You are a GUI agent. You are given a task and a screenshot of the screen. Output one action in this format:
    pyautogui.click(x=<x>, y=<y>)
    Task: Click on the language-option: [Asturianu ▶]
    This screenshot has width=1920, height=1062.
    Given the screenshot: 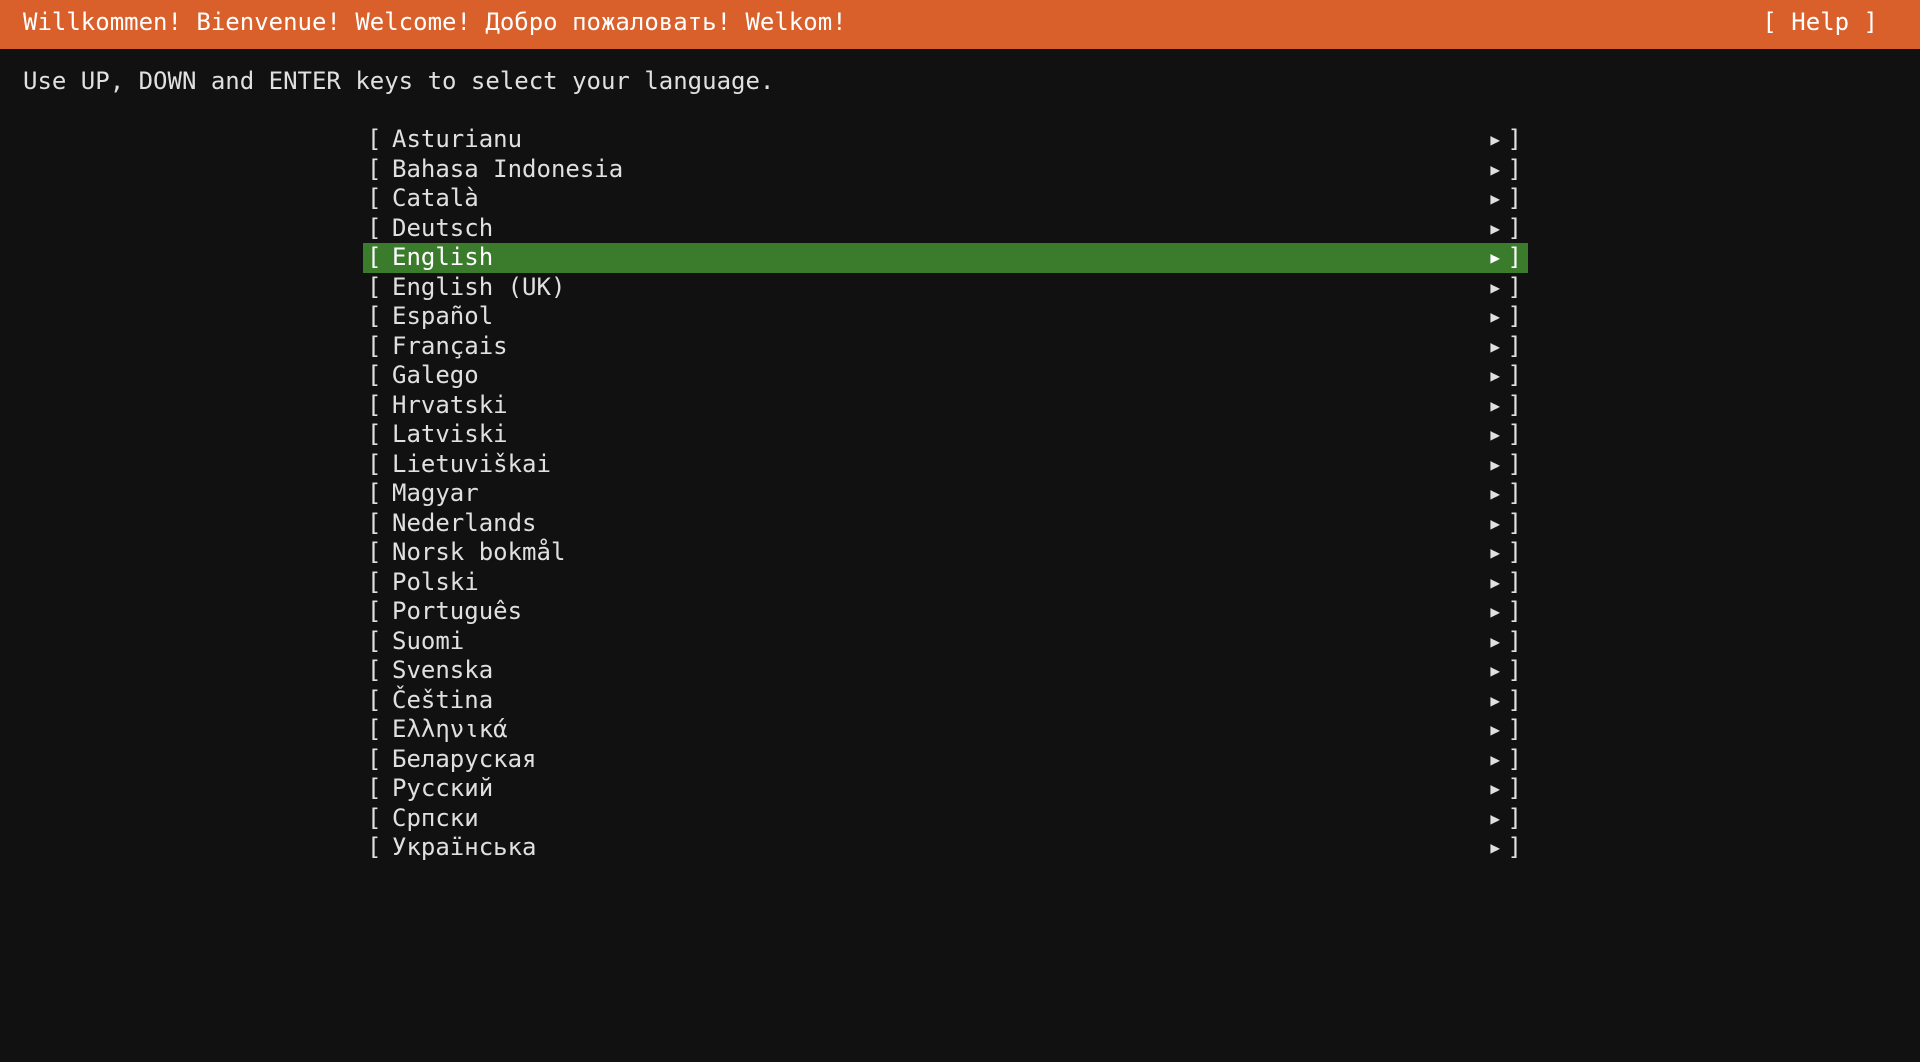 What is the action you would take?
    pyautogui.click(x=945, y=140)
    